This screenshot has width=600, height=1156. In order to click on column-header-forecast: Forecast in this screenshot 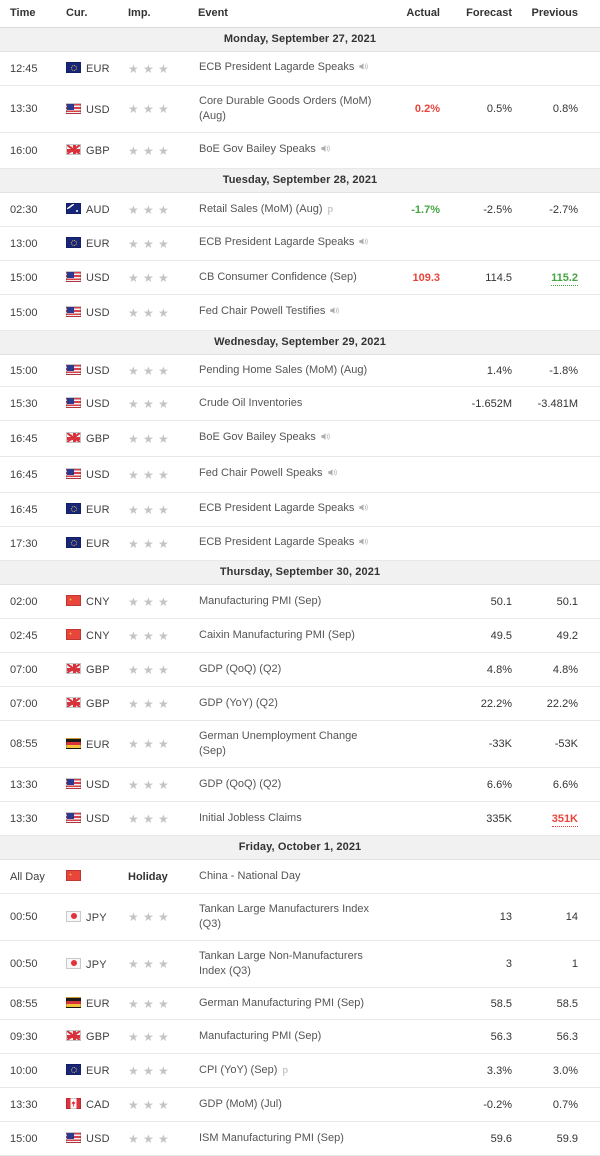, I will do `click(486, 14)`.